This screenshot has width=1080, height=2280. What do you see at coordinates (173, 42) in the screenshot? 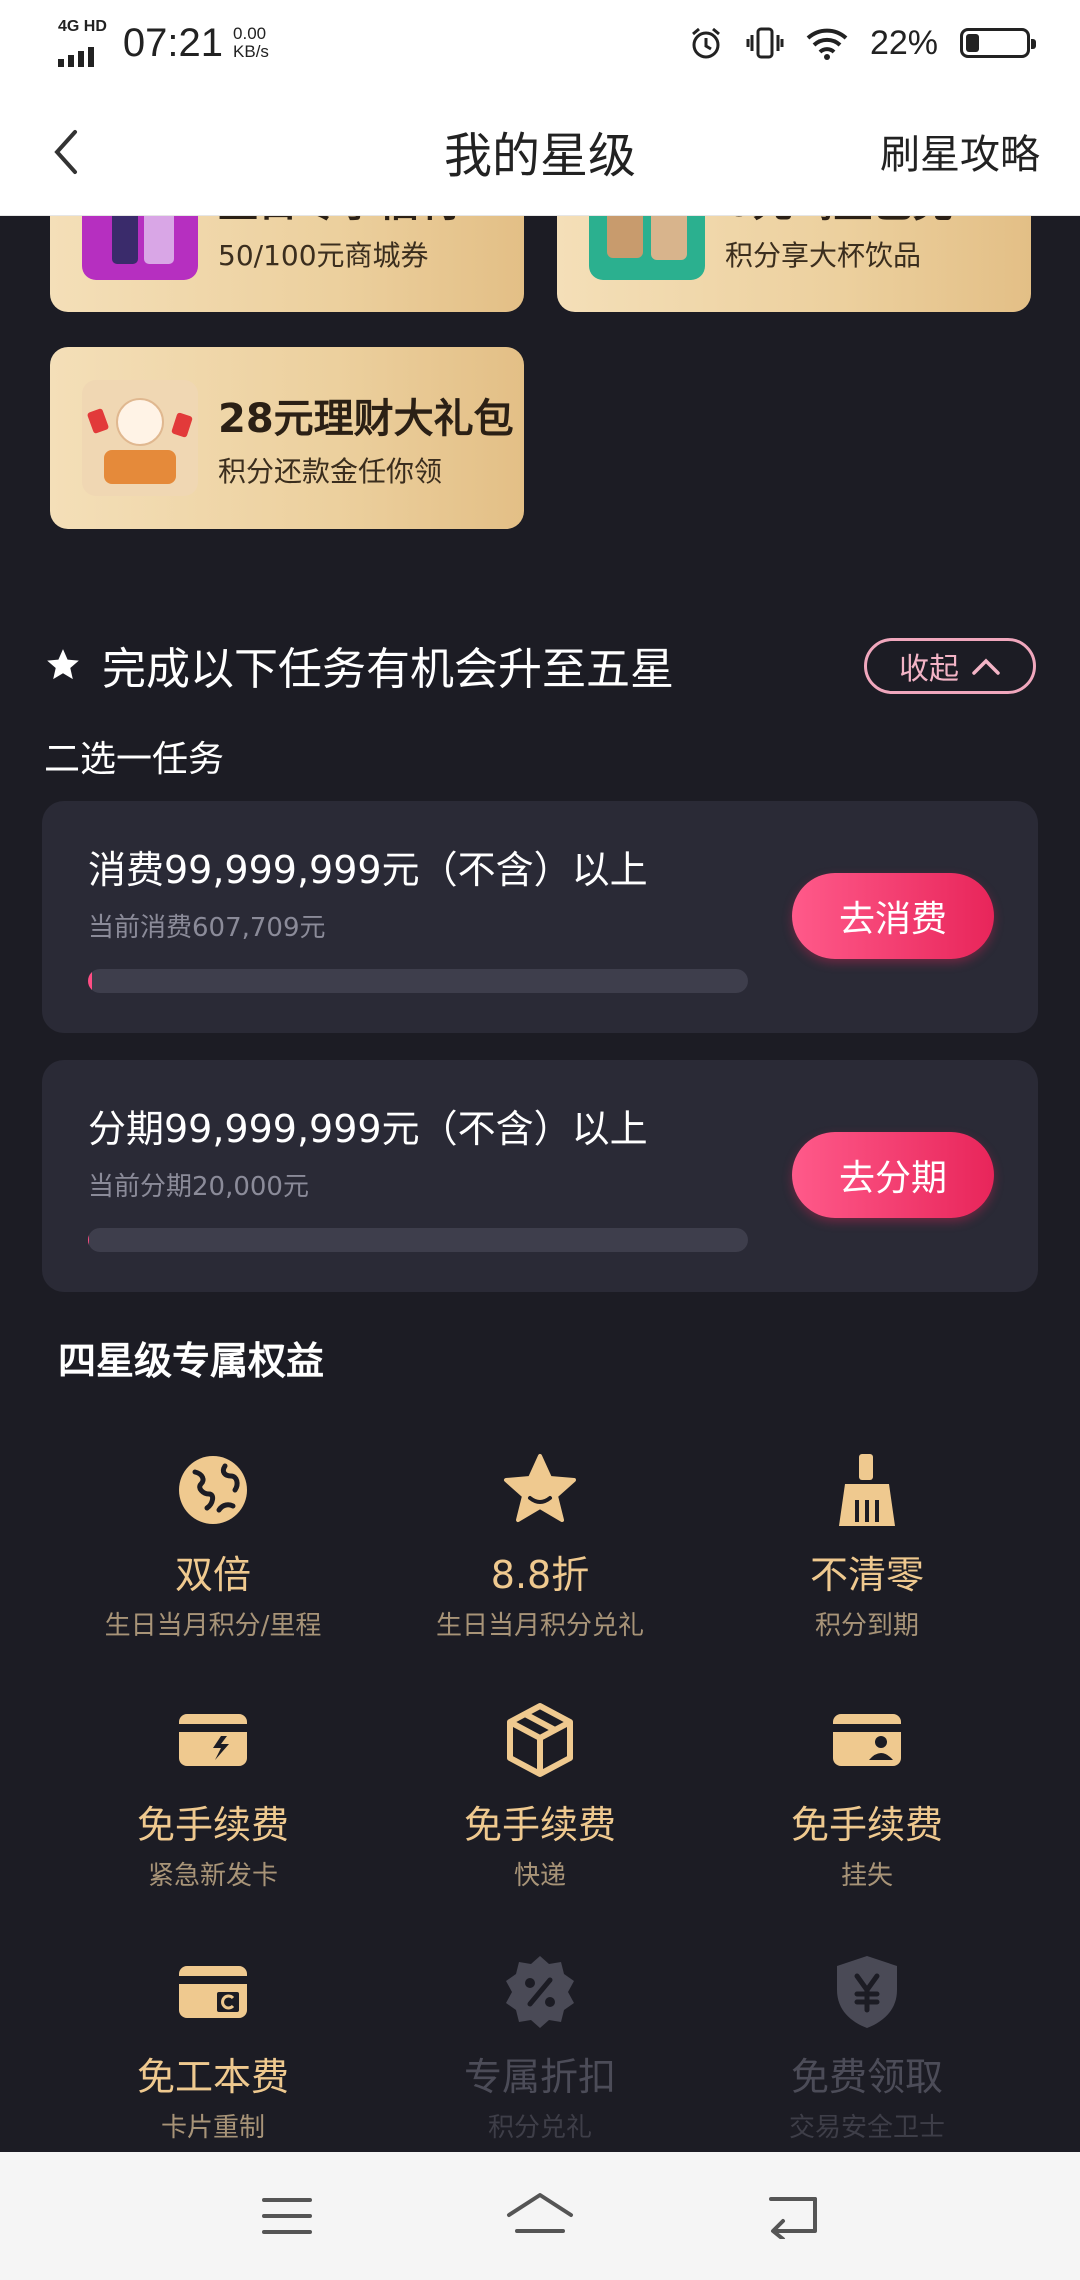
I see `clock: 07:21` at bounding box center [173, 42].